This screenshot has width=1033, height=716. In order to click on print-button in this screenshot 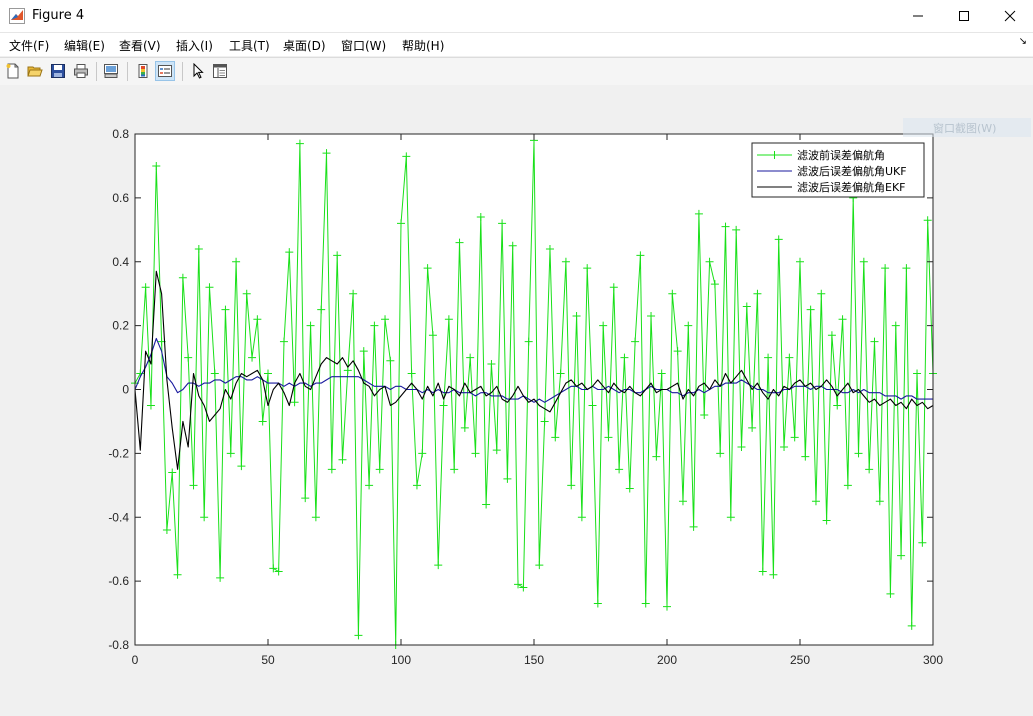, I will do `click(81, 71)`.